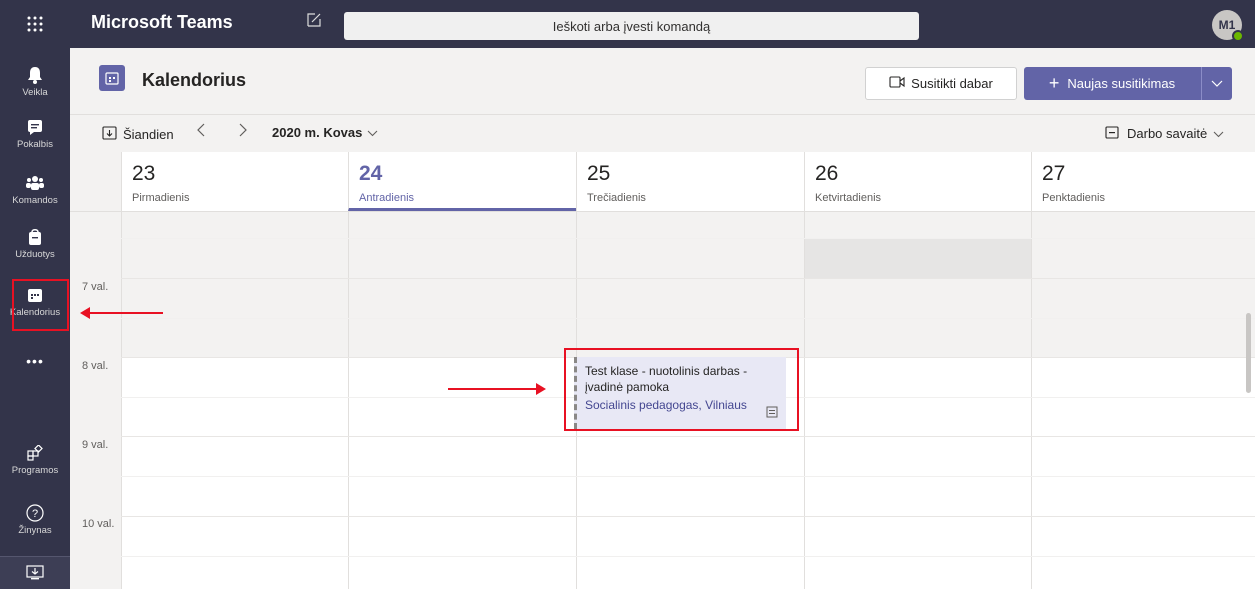 This screenshot has width=1255, height=589. Describe the element at coordinates (662, 211) in the screenshot. I see `header-divider` at that location.